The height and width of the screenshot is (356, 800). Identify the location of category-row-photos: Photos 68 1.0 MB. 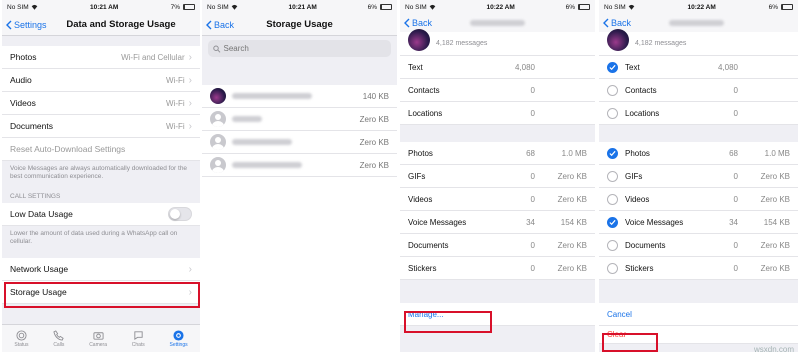
(497, 153).